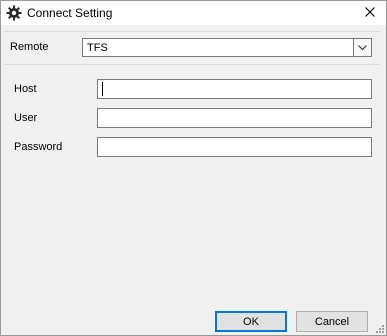 Image resolution: width=387 pixels, height=336 pixels. What do you see at coordinates (25, 89) in the screenshot?
I see `host-label: Host` at bounding box center [25, 89].